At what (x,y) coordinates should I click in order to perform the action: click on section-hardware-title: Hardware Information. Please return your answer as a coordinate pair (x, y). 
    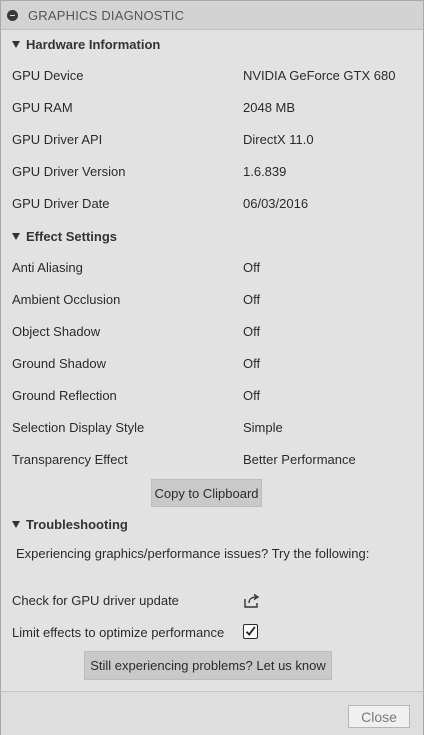
    Looking at the image, I should click on (93, 44).